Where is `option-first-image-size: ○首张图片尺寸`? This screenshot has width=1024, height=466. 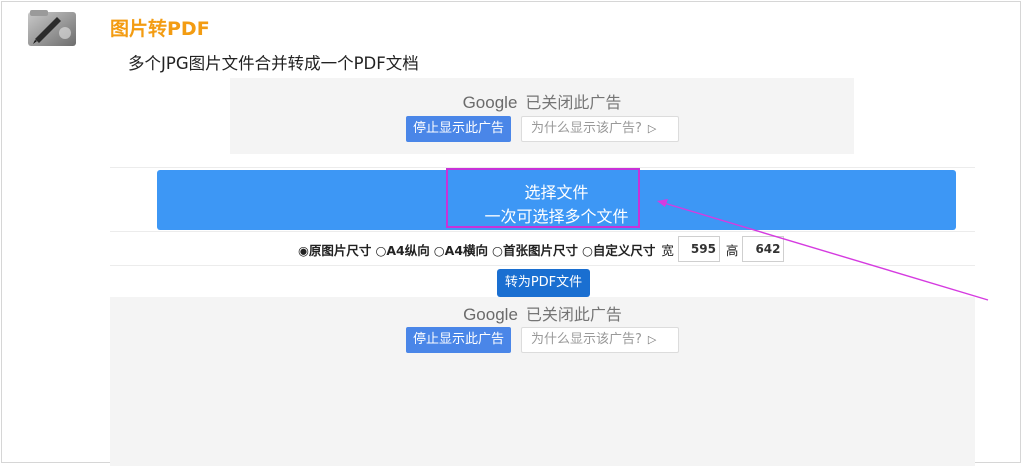
option-first-image-size: ○首张图片尺寸 is located at coordinates (535, 249).